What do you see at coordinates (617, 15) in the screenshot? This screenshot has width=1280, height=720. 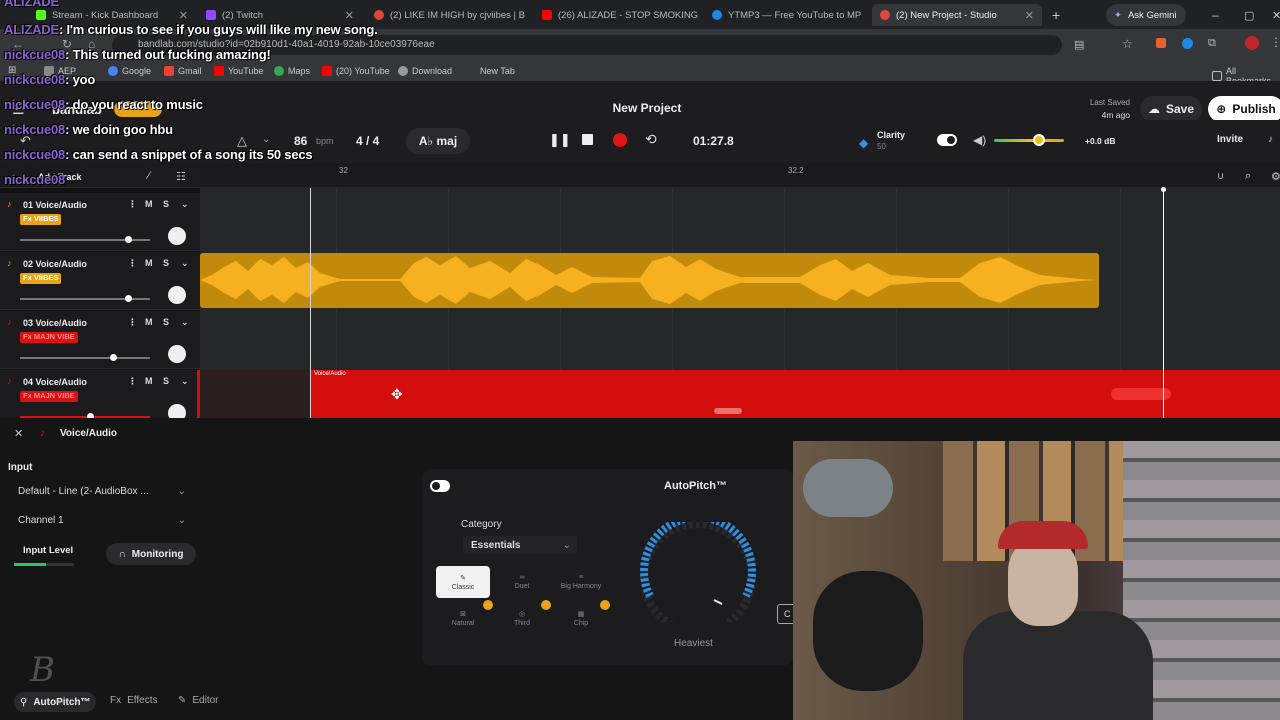 I see `tab-youtube: (26) ALIZADE - STOP SMOKING✕` at bounding box center [617, 15].